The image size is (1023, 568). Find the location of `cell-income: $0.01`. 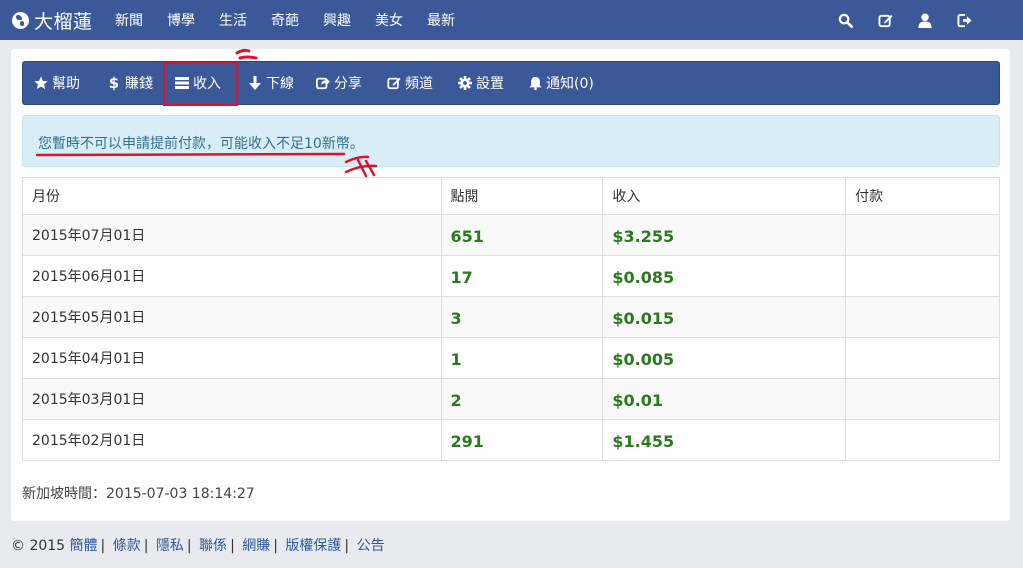

cell-income: $0.01 is located at coordinates (724, 399).